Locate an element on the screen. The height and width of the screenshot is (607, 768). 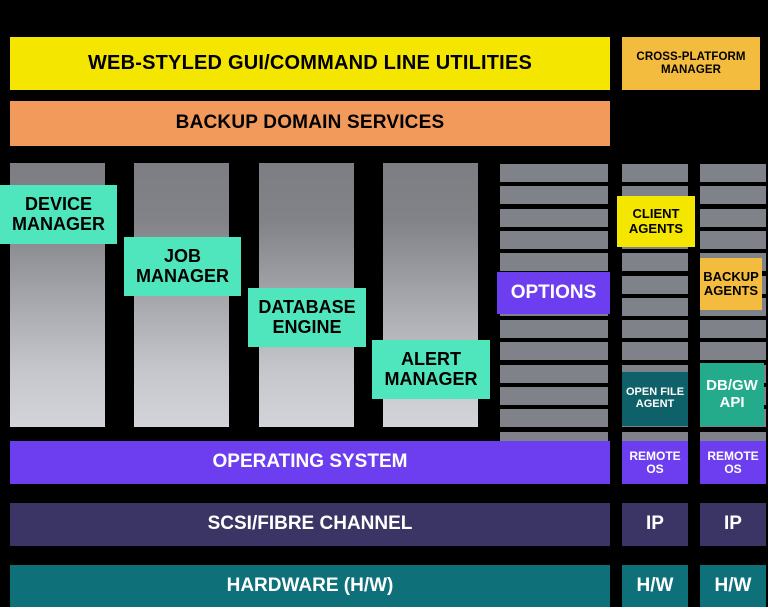
label-open-file-agent: OPEN FILE AGENT is located at coordinates (655, 399).